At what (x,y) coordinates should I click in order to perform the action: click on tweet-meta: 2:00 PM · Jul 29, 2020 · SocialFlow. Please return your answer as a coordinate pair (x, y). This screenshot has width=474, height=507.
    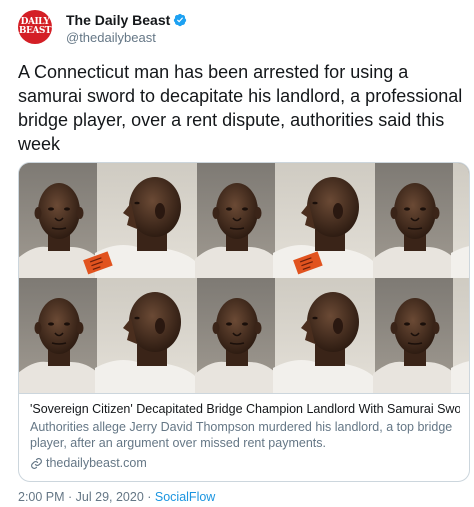
    Looking at the image, I should click on (116, 497).